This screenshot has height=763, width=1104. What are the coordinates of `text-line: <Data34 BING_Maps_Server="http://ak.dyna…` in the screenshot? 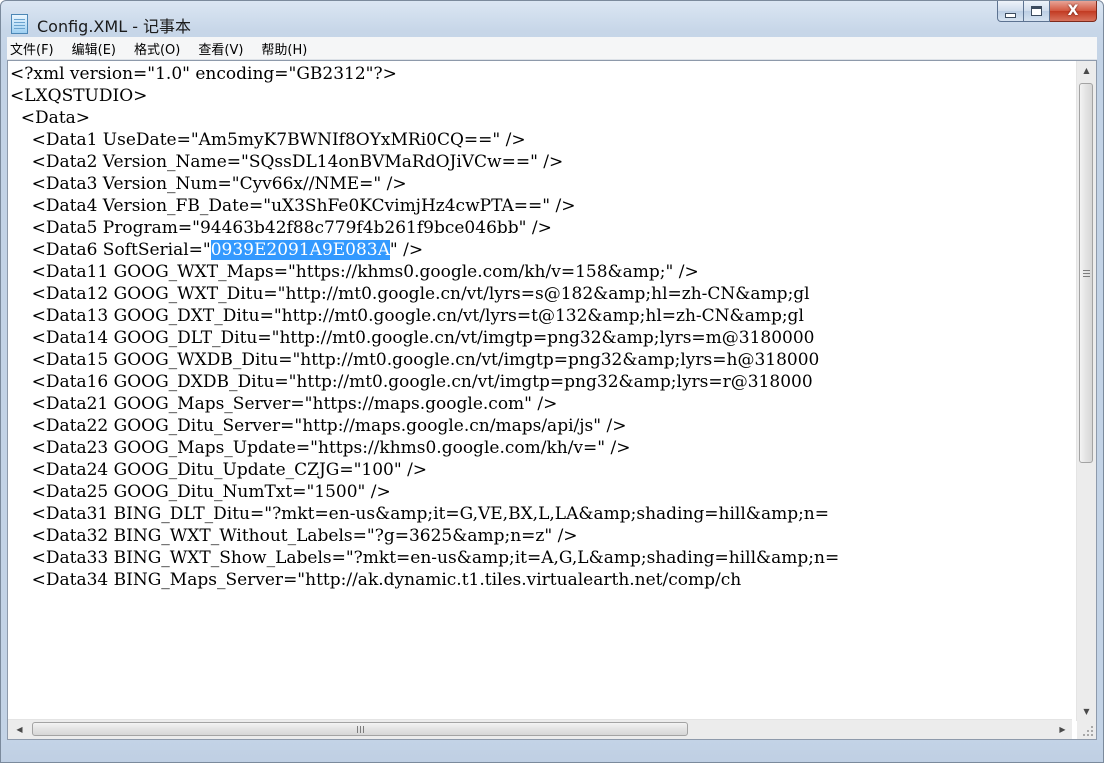 It's located at (376, 580).